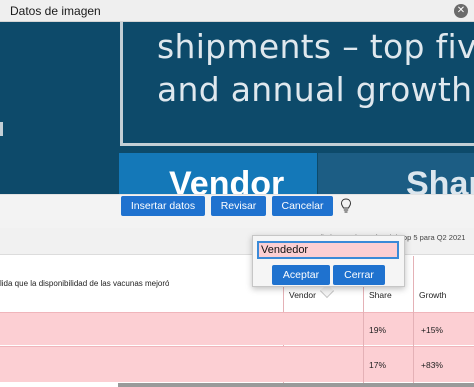 The height and width of the screenshot is (387, 474). Describe the element at coordinates (238, 206) in the screenshot. I see `review-button: Revisar` at that location.